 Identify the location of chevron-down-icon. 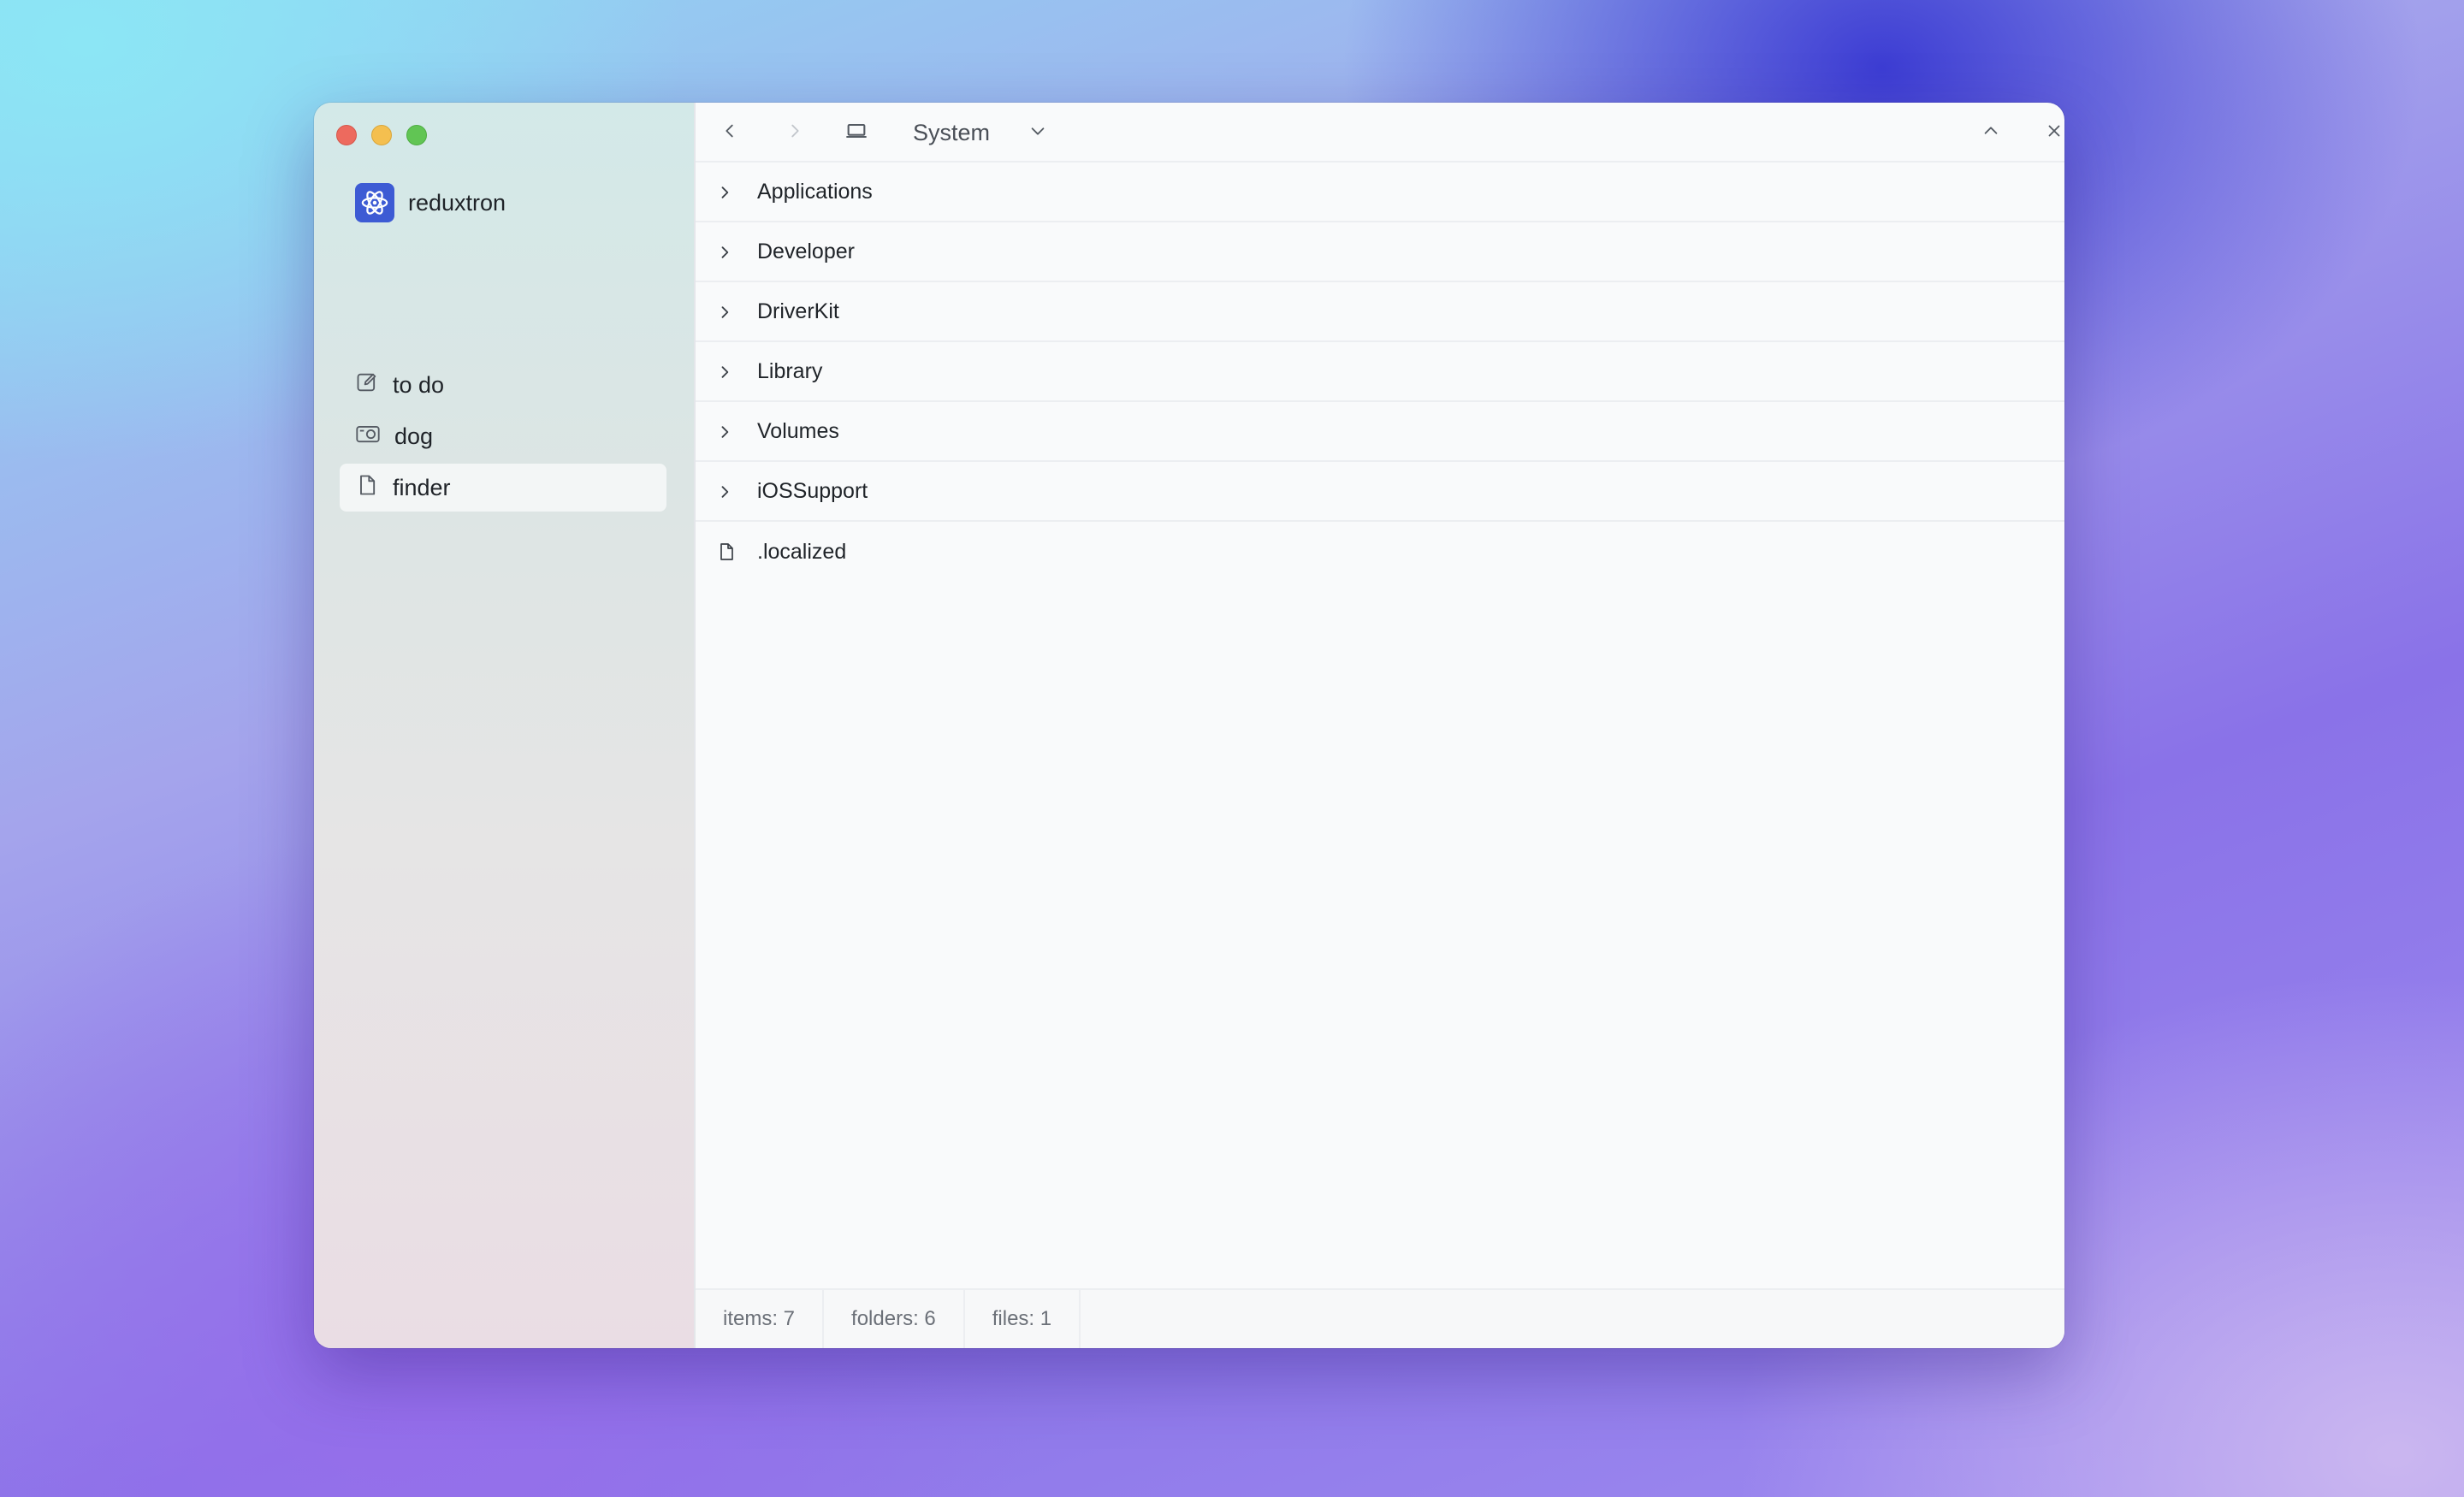
(1037, 133).